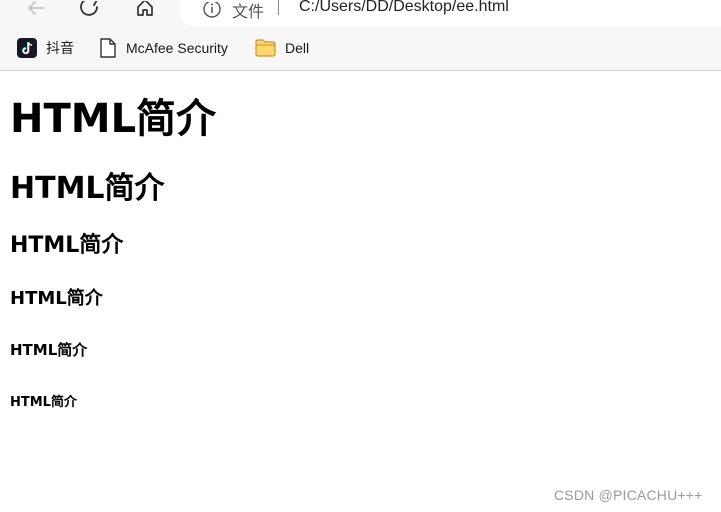  I want to click on home-icon, so click(145, 8).